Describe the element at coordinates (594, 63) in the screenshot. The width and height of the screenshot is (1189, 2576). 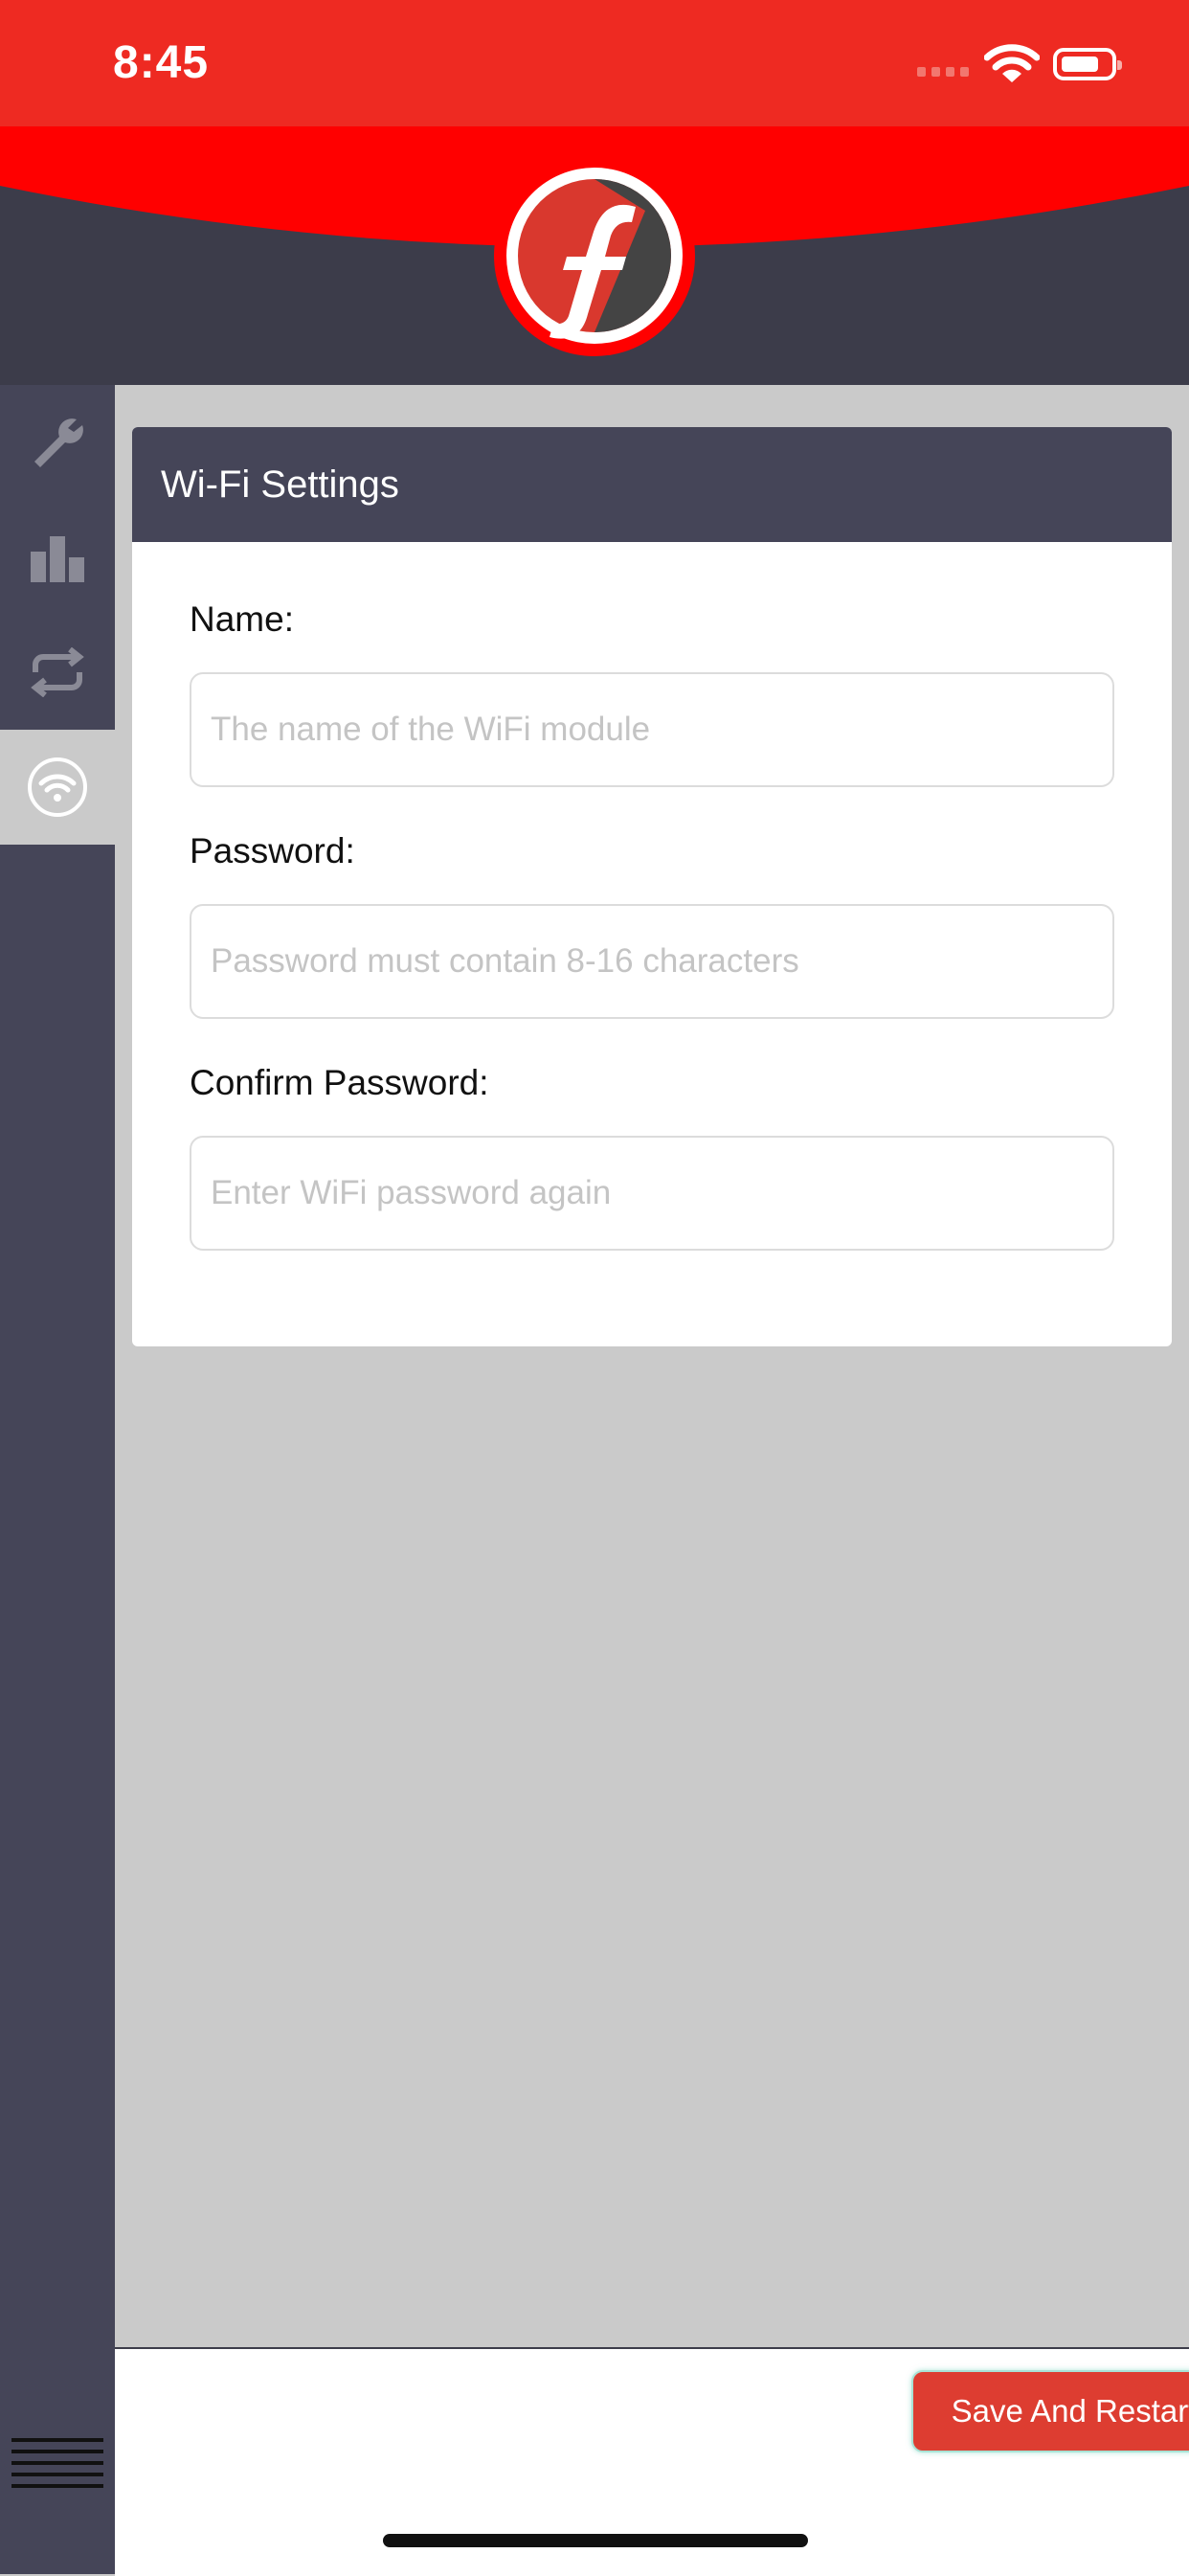
I see `status-bar: 8:45` at that location.